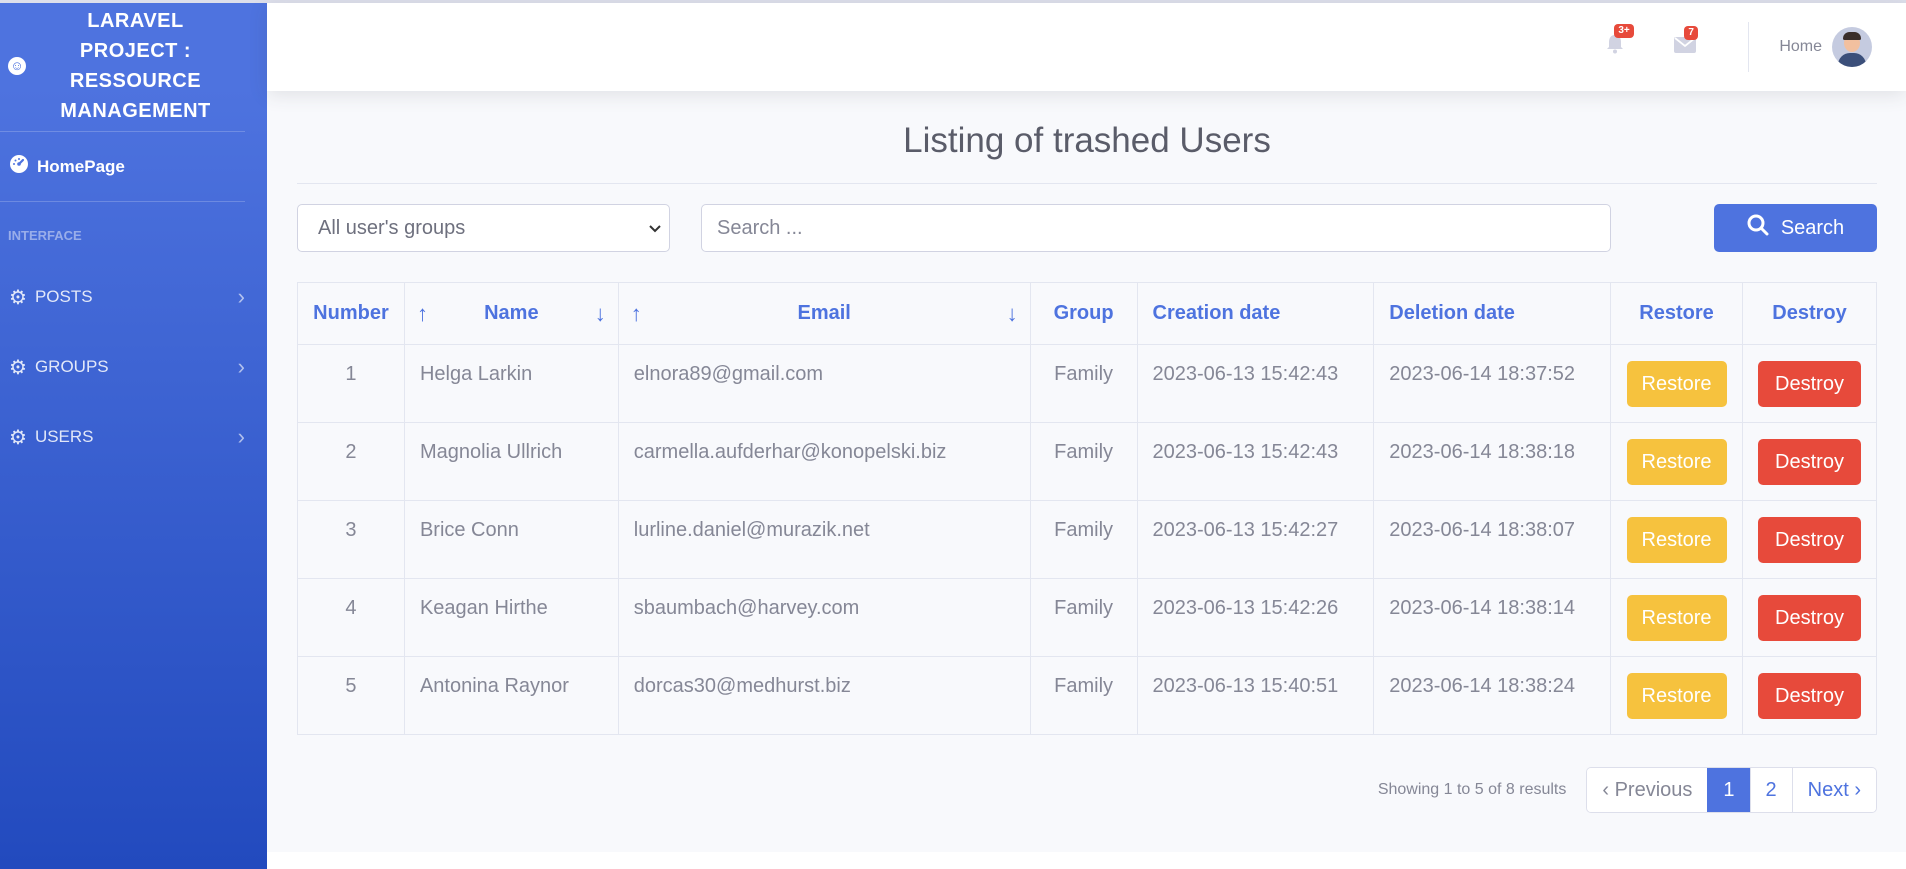  What do you see at coordinates (1086, 47) in the screenshot?
I see `topbar: 3+ 7 Home` at bounding box center [1086, 47].